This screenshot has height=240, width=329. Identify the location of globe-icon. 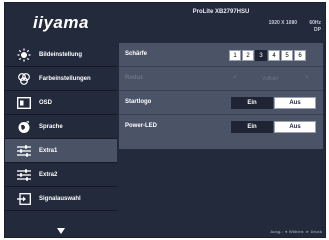
(24, 127).